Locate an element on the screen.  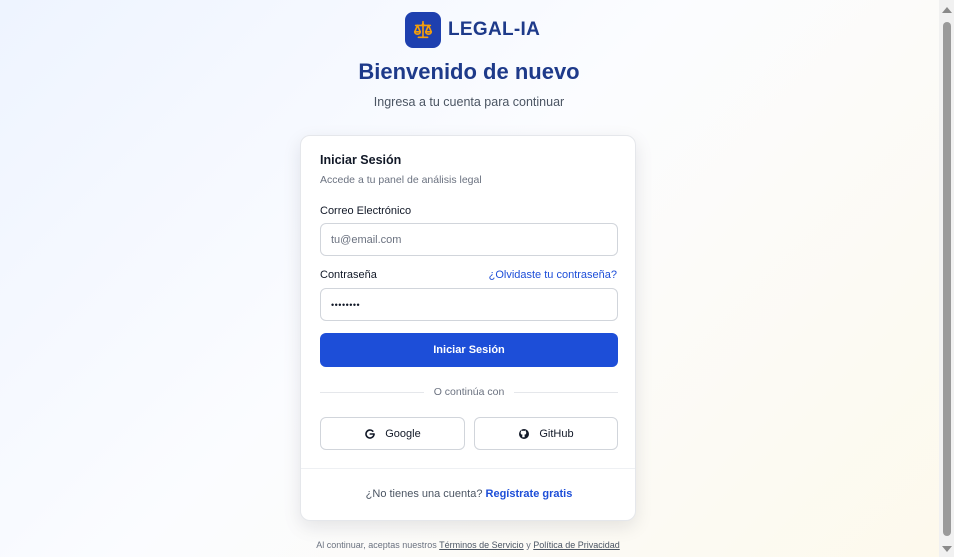
vertical-scrollbar is located at coordinates (946, 278).